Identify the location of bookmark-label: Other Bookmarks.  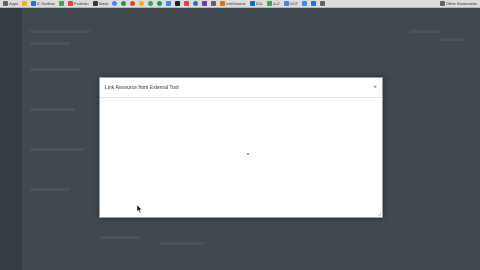
(461, 3).